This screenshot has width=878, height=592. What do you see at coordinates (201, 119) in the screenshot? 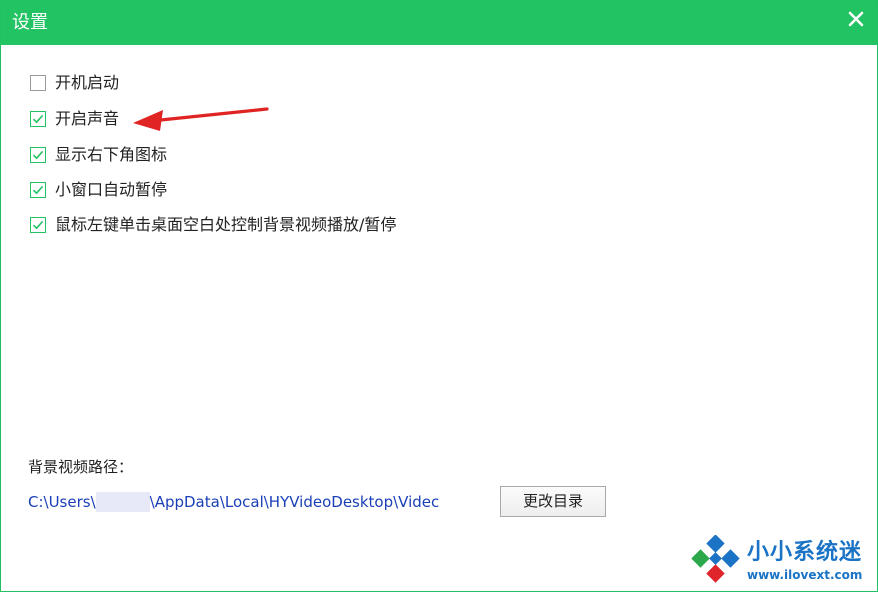
I see `annotation-arrow-icon` at bounding box center [201, 119].